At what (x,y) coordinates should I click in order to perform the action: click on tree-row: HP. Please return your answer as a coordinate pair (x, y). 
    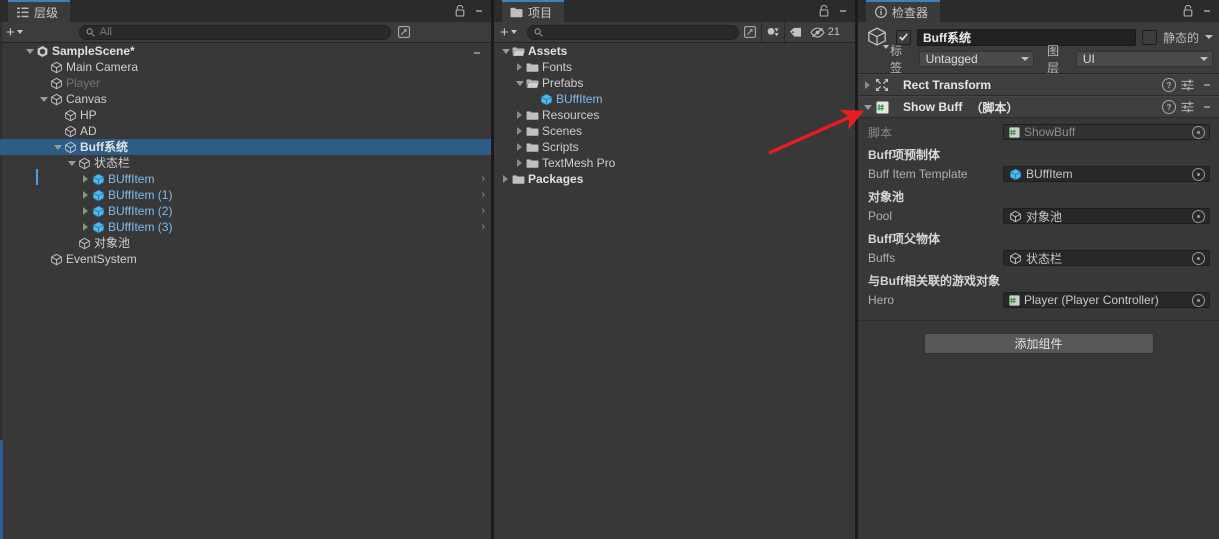
    Looking at the image, I should click on (245, 115).